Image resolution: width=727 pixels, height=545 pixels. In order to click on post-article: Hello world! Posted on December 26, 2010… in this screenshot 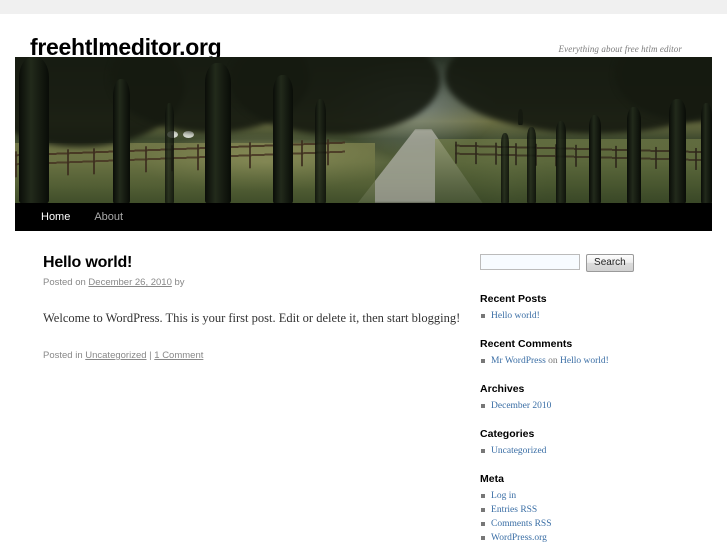, I will do `click(259, 308)`.